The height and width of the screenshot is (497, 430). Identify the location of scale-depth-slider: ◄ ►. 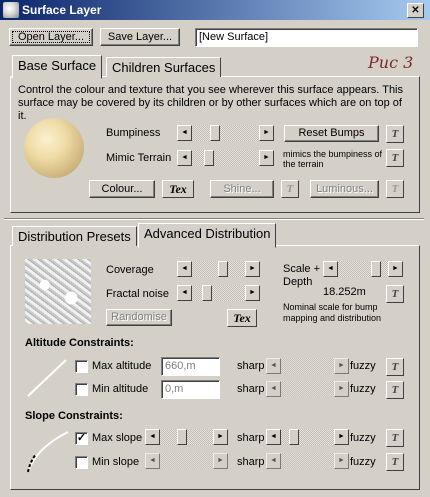
(363, 269).